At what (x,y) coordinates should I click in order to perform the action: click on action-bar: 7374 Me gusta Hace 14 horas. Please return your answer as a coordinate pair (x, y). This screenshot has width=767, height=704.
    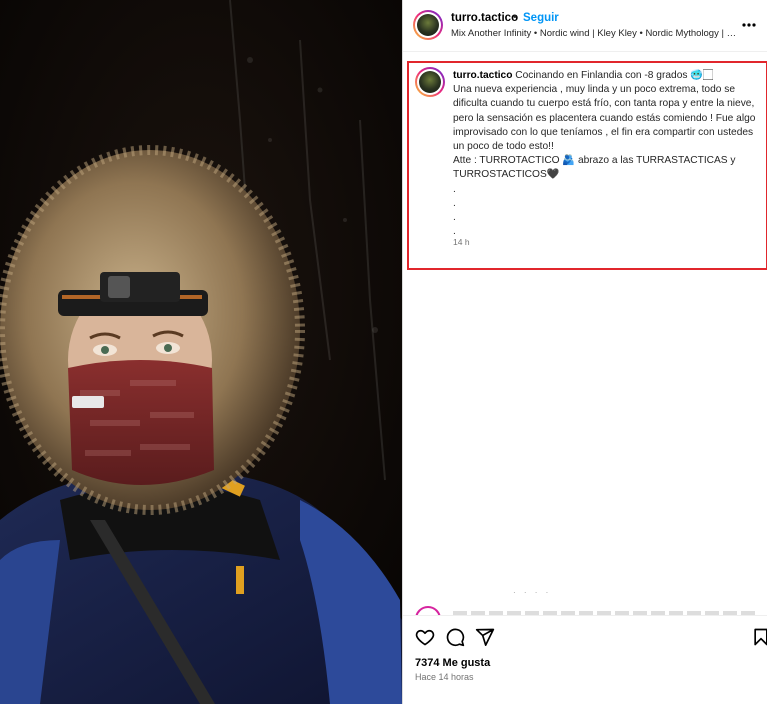
    Looking at the image, I should click on (585, 659).